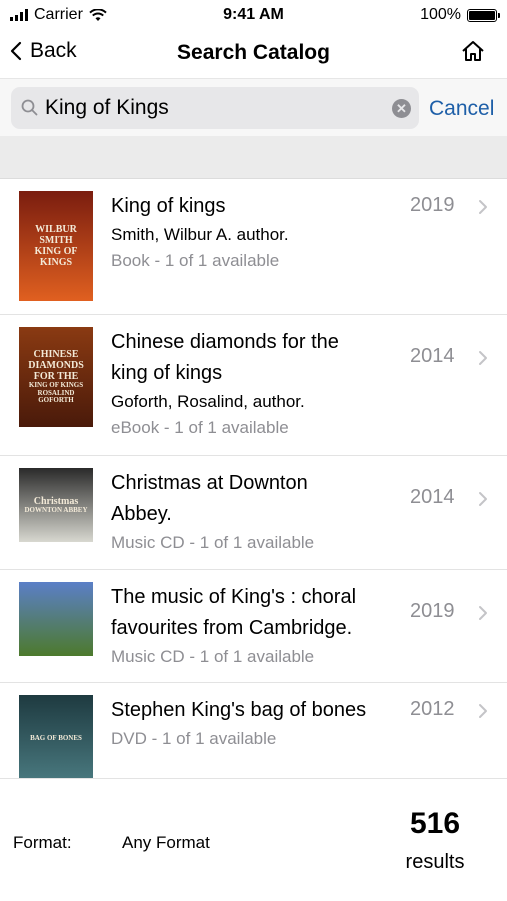 This screenshot has width=507, height=901. Describe the element at coordinates (194, 738) in the screenshot. I see `result-format: DVD - 1 of 1 available` at that location.